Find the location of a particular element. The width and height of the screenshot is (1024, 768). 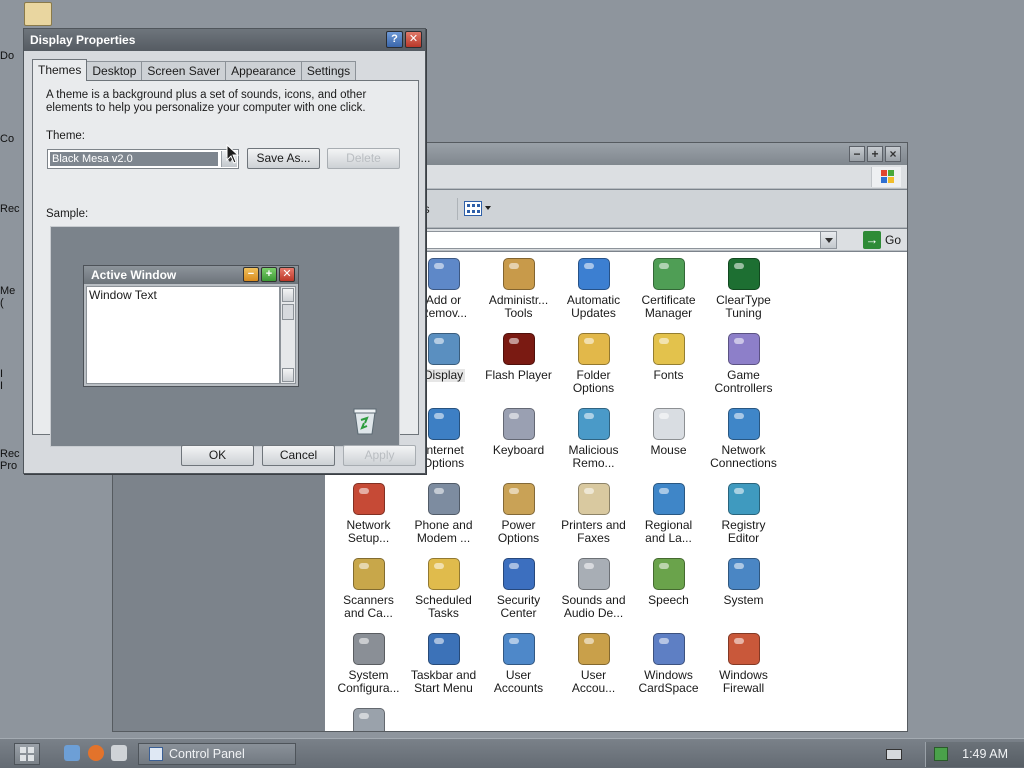

cp-item-label: Certificate Manager is located at coordinates (668, 306).